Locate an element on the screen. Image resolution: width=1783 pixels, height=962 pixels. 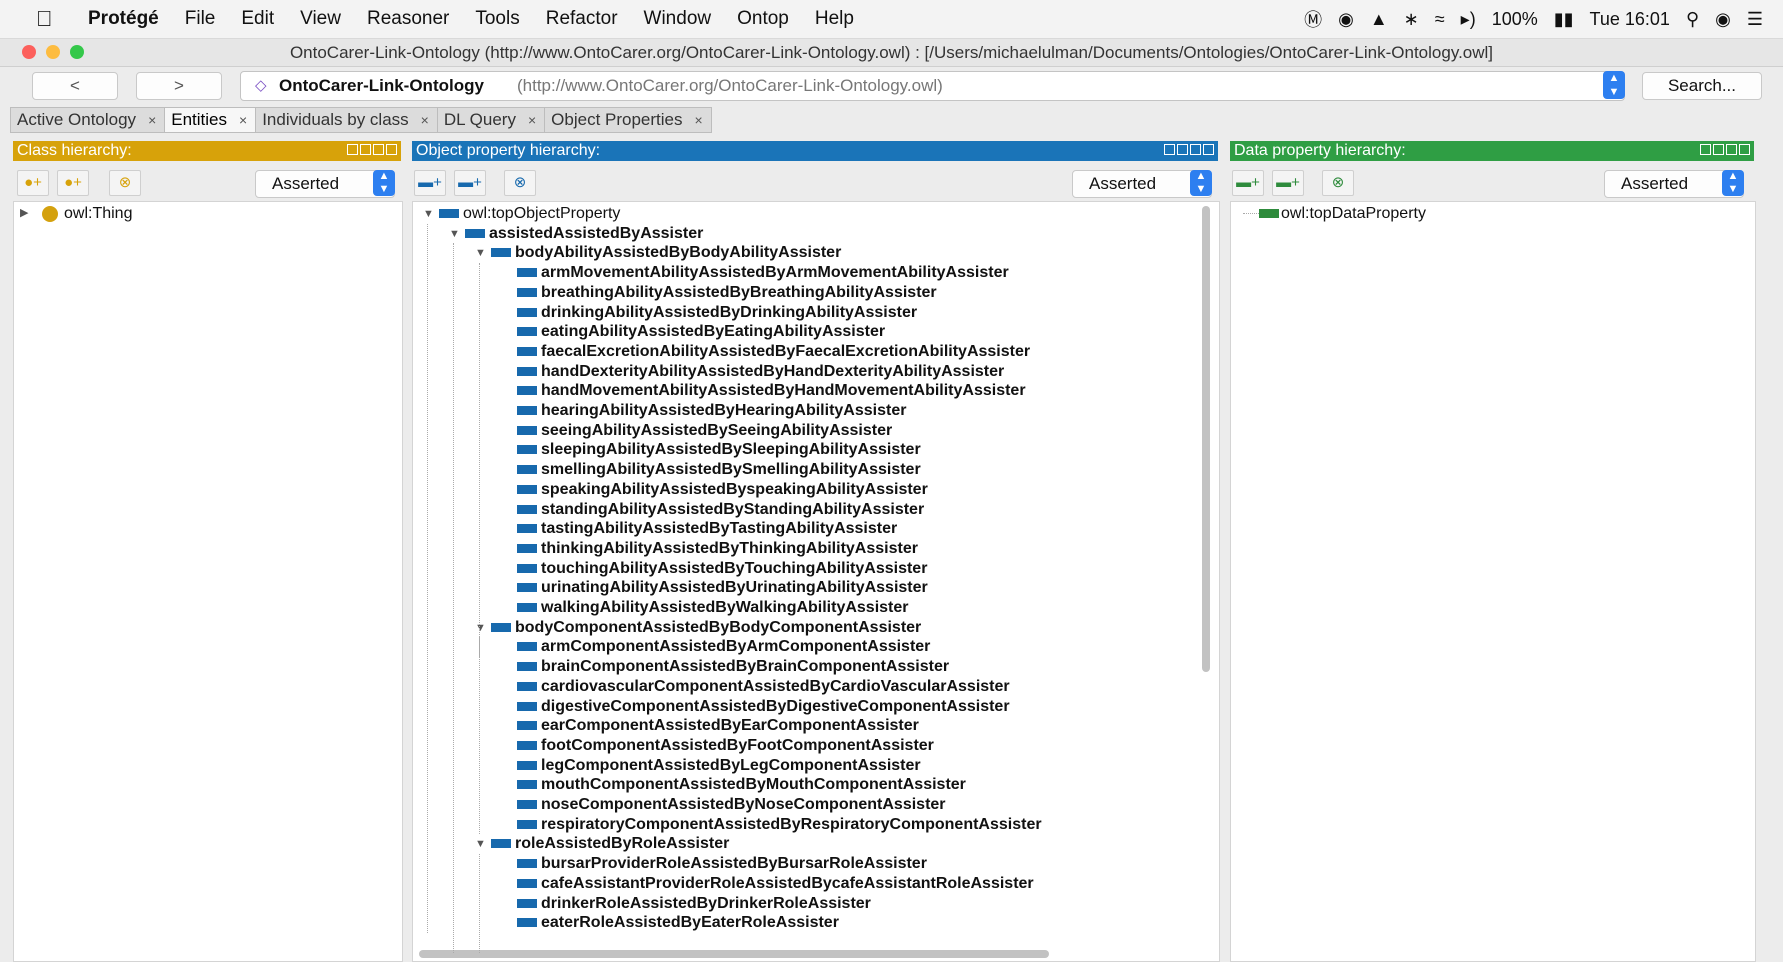
menu-tools: Tools is located at coordinates (497, 19).